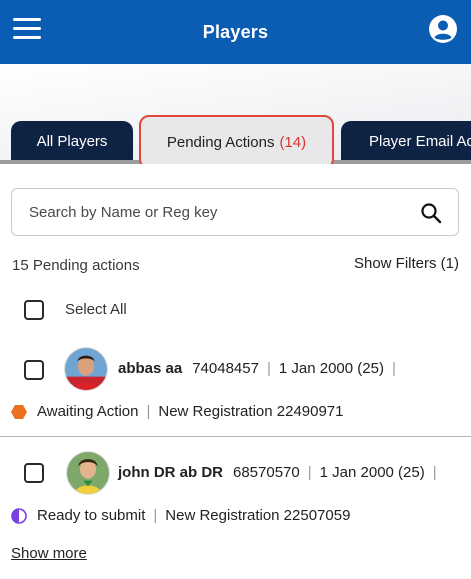  Describe the element at coordinates (170, 472) in the screenshot. I see `player-name: john DR ab DR` at that location.